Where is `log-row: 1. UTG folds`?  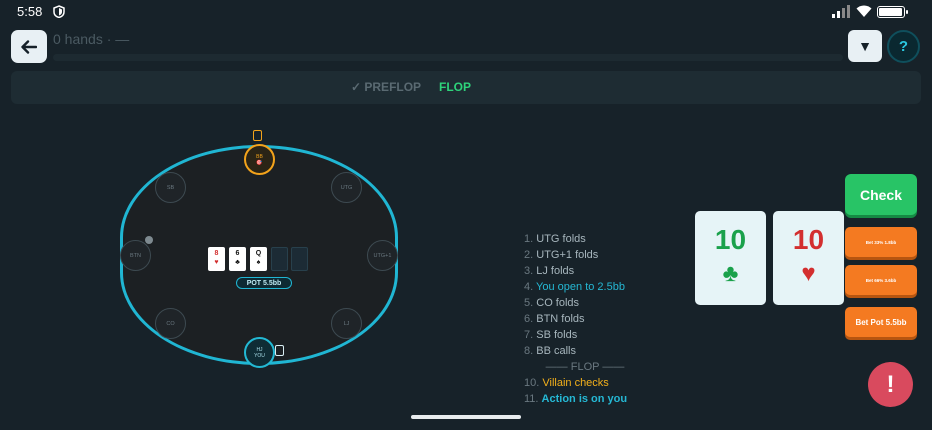 log-row: 1. UTG folds is located at coordinates (555, 239).